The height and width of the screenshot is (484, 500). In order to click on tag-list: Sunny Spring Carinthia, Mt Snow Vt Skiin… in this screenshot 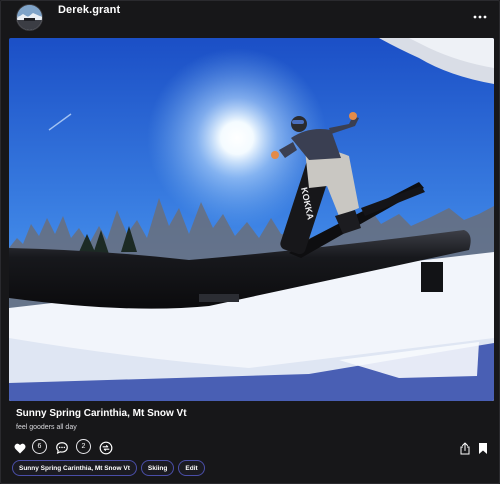, I will do `click(108, 468)`.